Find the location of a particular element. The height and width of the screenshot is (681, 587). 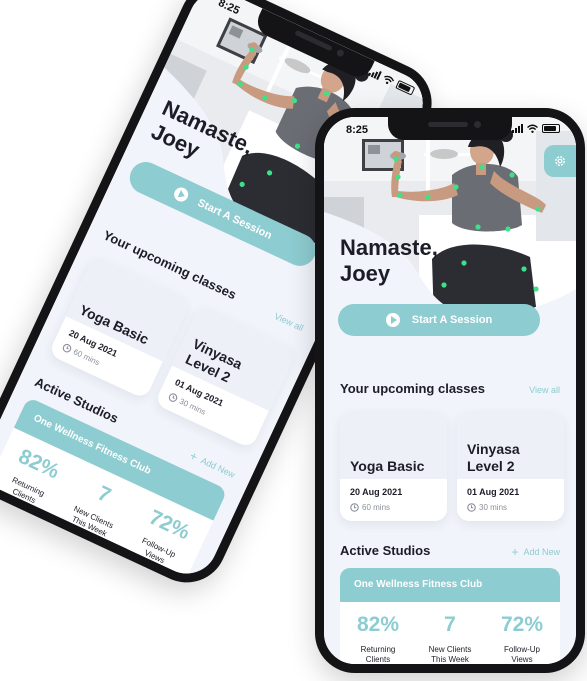

add-new-button: + Add New is located at coordinates (535, 551).